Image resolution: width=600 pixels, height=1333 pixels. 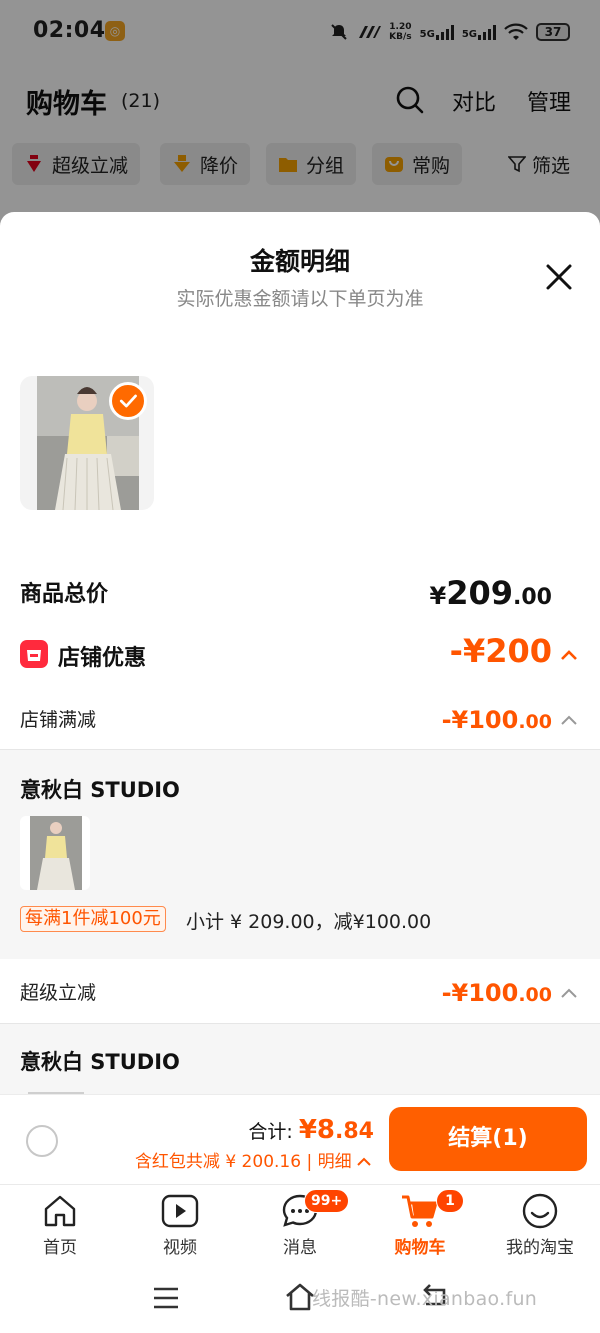 What do you see at coordinates (300, 299) in the screenshot?
I see `sheet-subtitle: 实际优惠金额请以下单页为准` at bounding box center [300, 299].